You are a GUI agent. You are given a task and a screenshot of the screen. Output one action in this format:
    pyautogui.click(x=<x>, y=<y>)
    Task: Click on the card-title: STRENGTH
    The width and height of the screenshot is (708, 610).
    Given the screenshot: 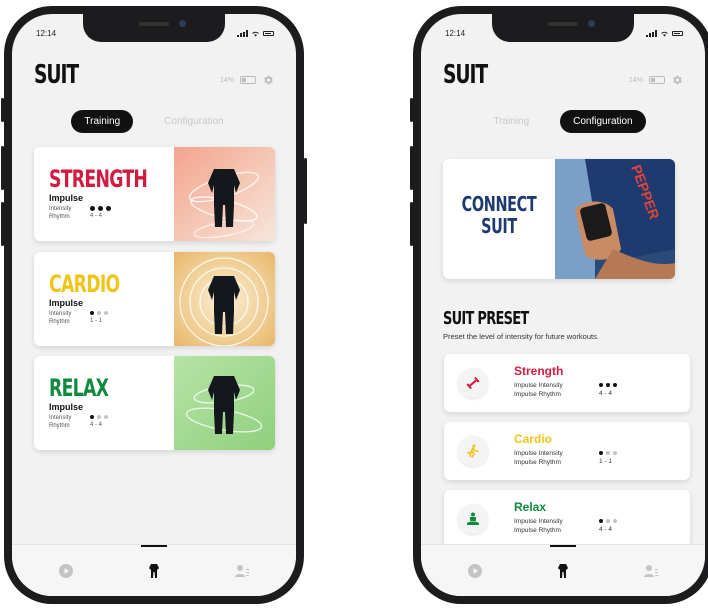 What is the action you would take?
    pyautogui.click(x=98, y=179)
    